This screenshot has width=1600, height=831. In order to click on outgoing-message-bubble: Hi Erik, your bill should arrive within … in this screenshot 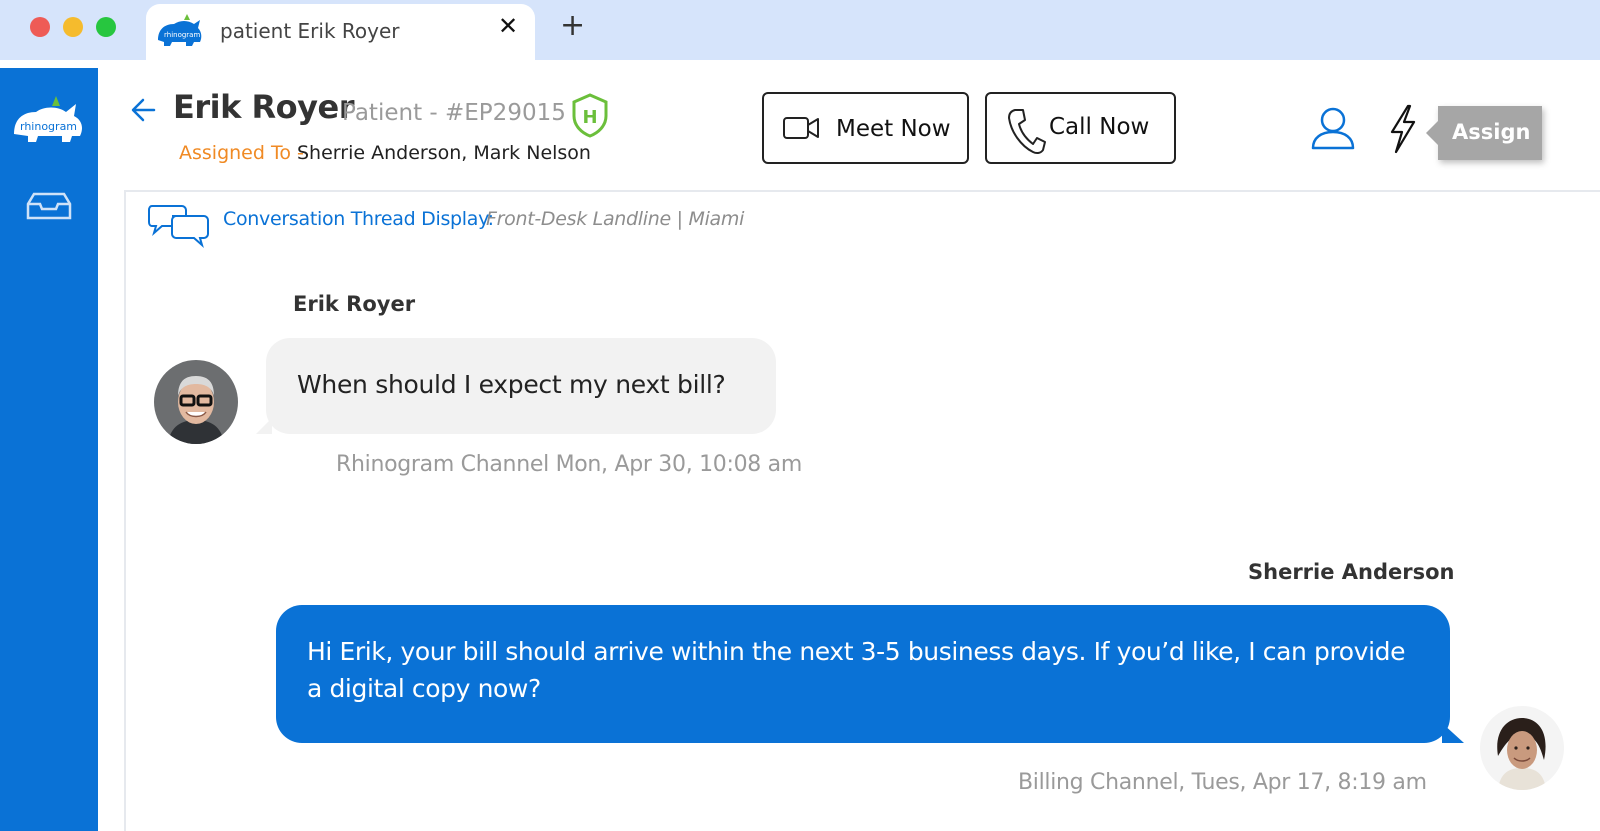, I will do `click(870, 674)`.